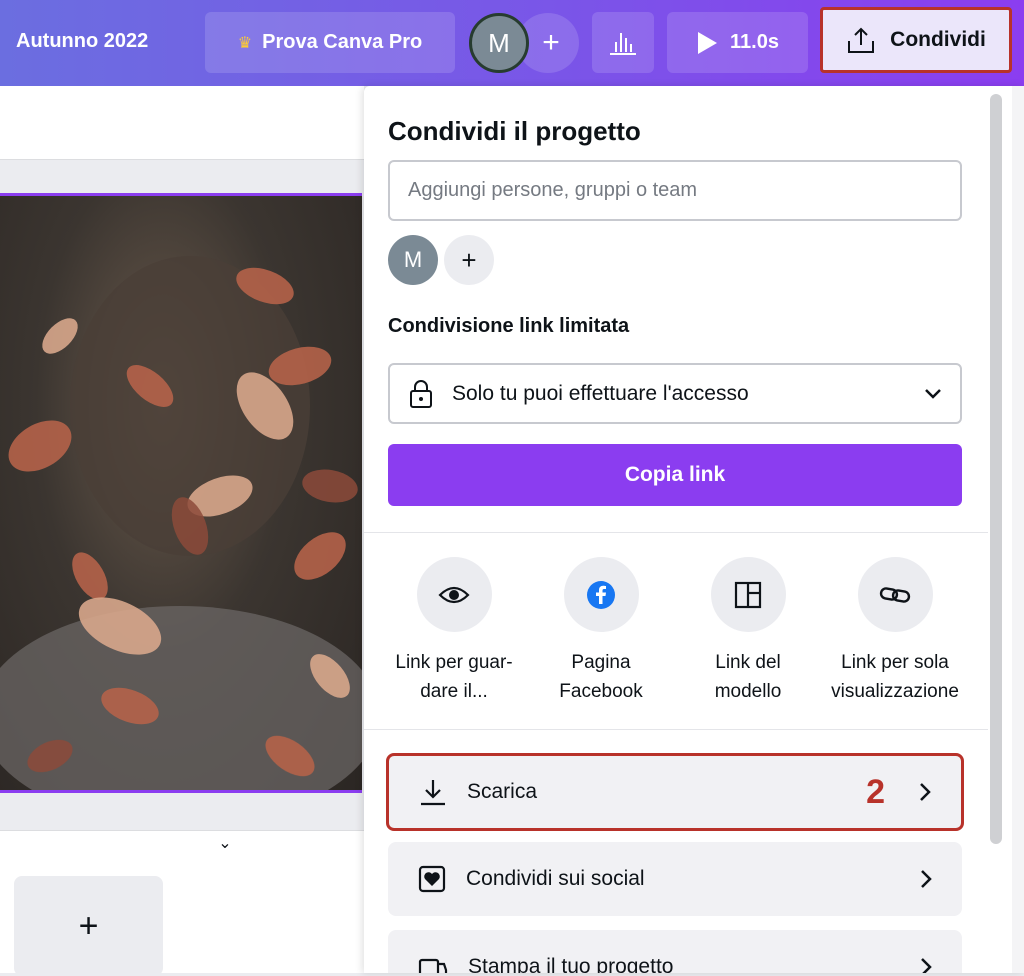  I want to click on upload-icon, so click(861, 40).